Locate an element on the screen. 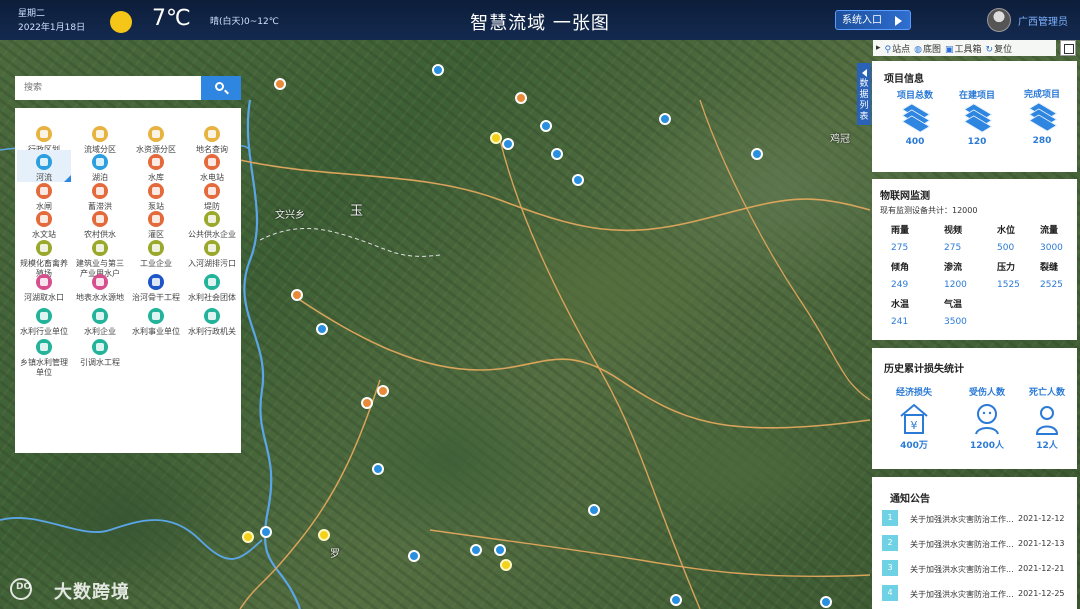  panel-title: 物联网监测 is located at coordinates (905, 196).